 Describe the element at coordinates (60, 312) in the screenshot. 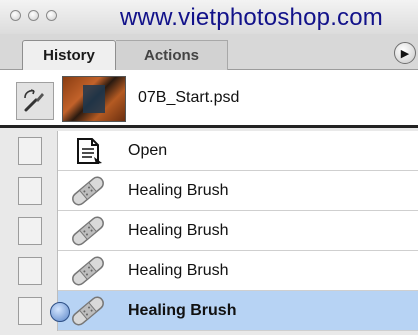

I see `history-state-slider` at that location.